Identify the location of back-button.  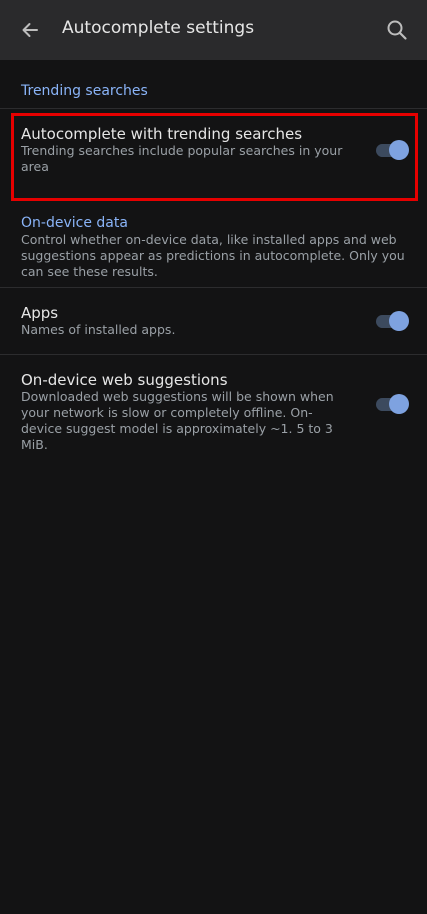
(30, 30).